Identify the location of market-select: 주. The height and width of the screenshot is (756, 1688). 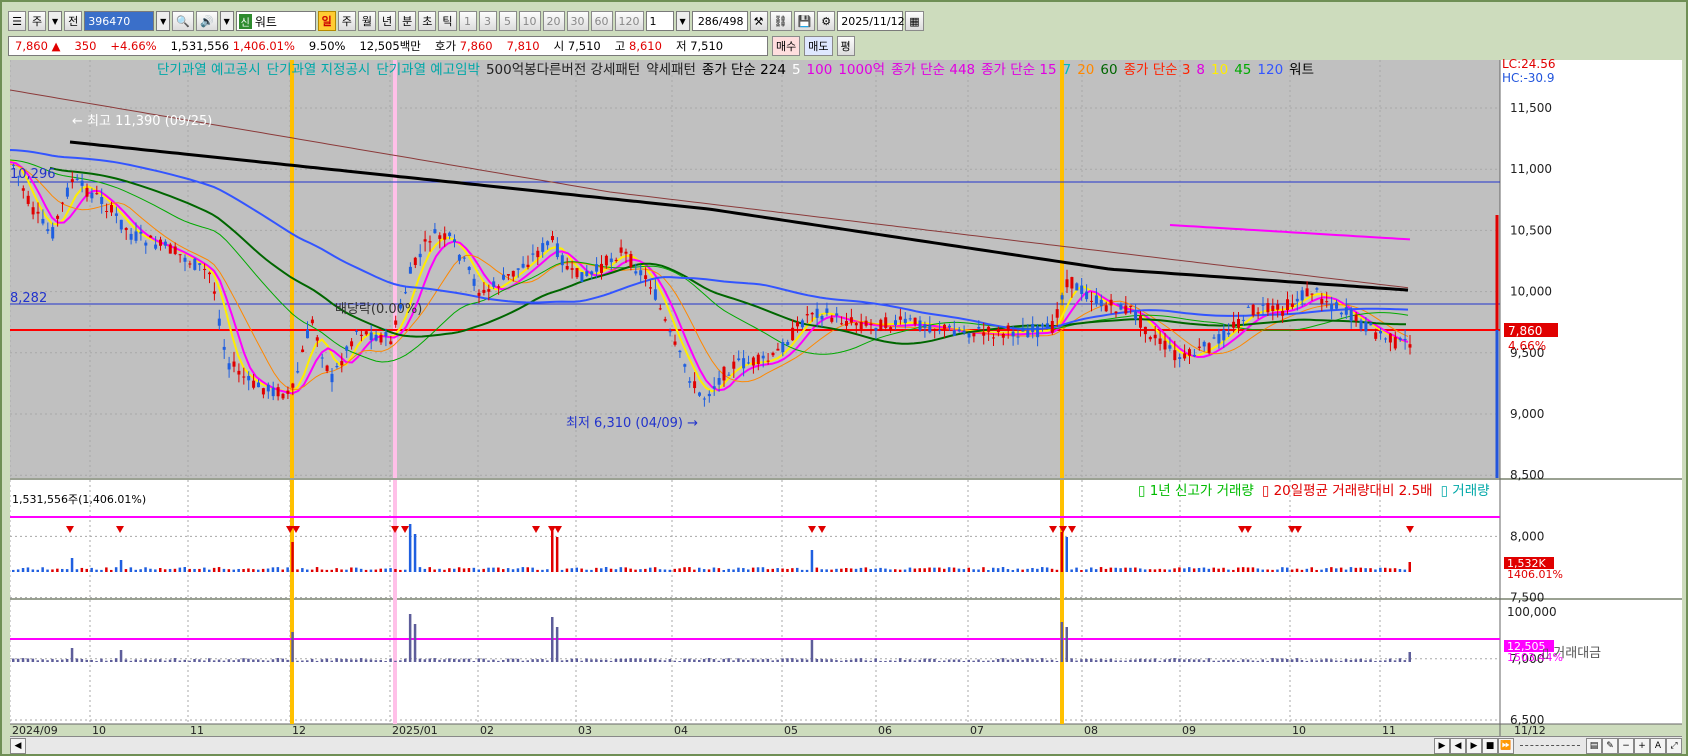
(37, 21).